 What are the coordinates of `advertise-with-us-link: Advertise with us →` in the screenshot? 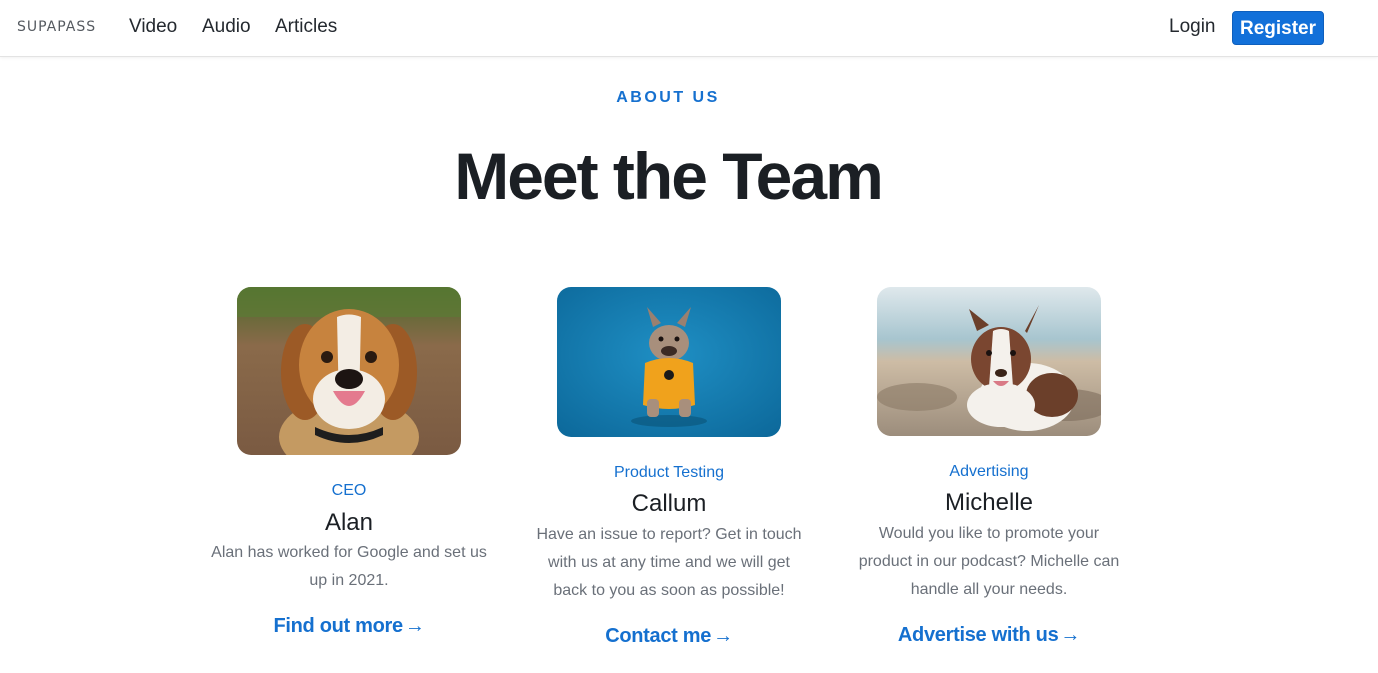 It's located at (989, 635).